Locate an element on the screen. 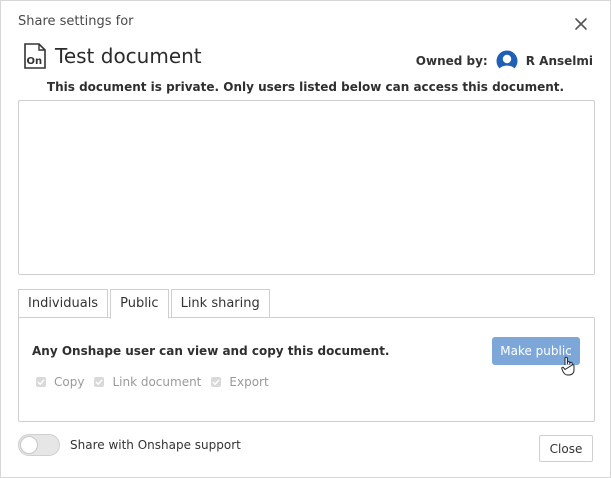 The height and width of the screenshot is (478, 611). permission-copy: Copy is located at coordinates (60, 382).